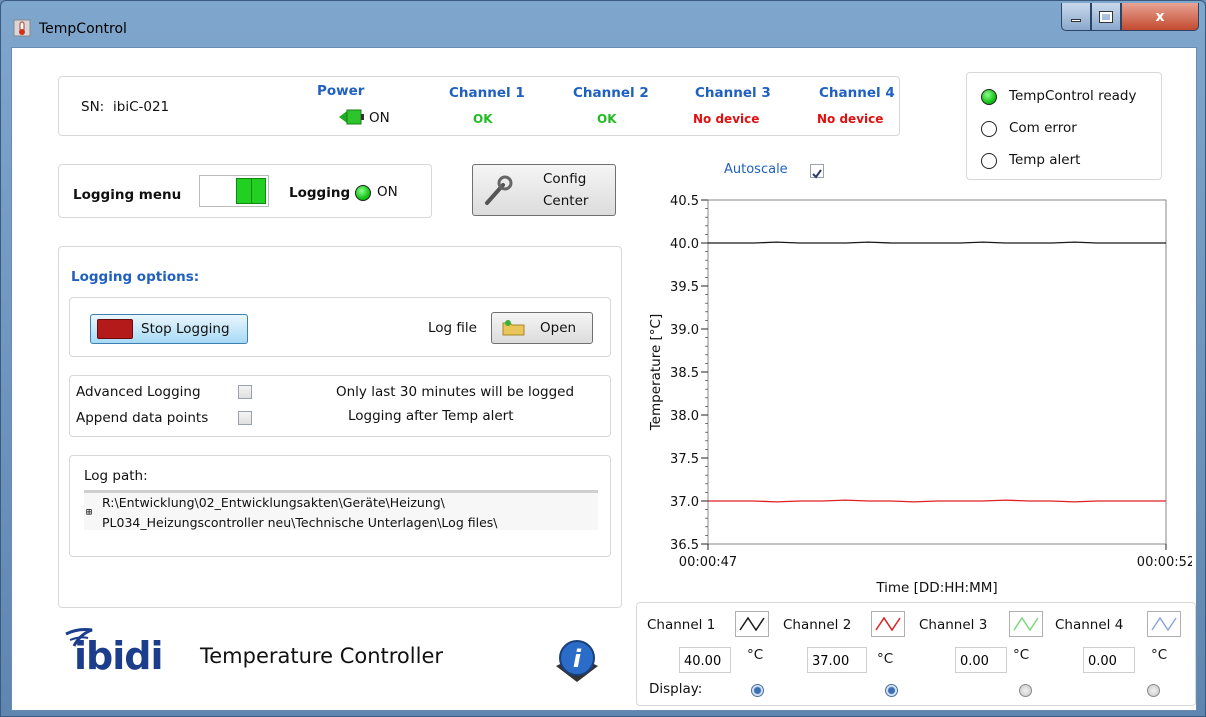 This screenshot has height=717, width=1206. I want to click on power-label: Power, so click(341, 91).